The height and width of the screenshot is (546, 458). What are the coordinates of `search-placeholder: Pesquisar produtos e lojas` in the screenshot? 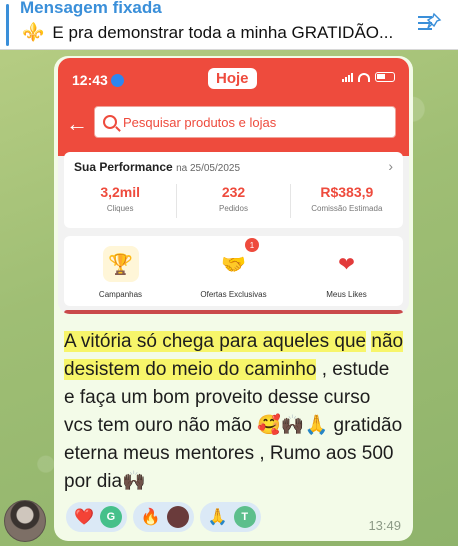 It's located at (200, 122).